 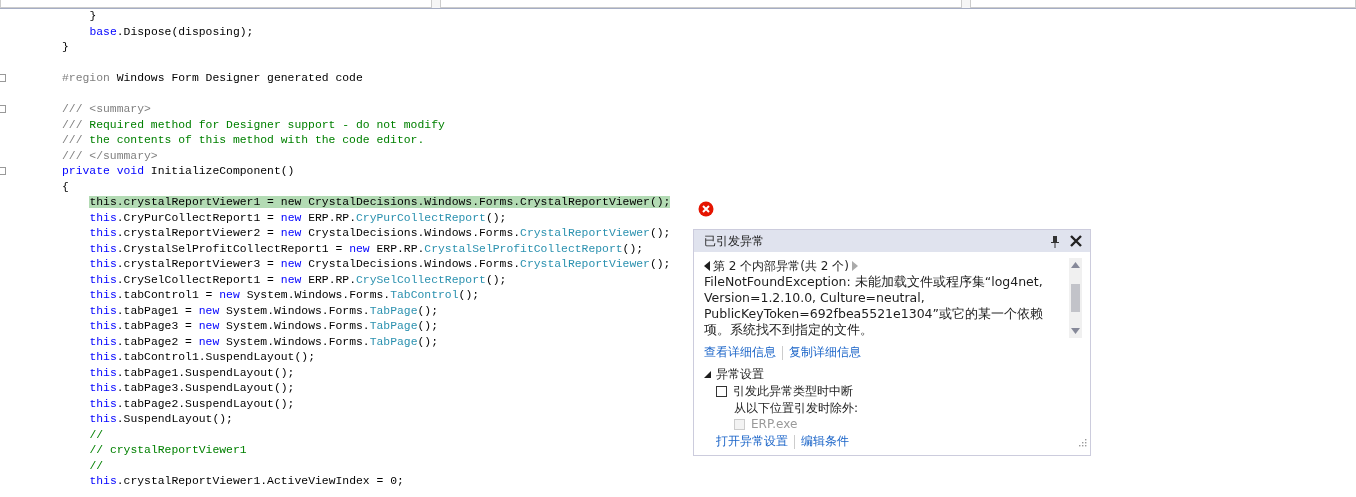 I want to click on expander-icon, so click(x=707, y=374).